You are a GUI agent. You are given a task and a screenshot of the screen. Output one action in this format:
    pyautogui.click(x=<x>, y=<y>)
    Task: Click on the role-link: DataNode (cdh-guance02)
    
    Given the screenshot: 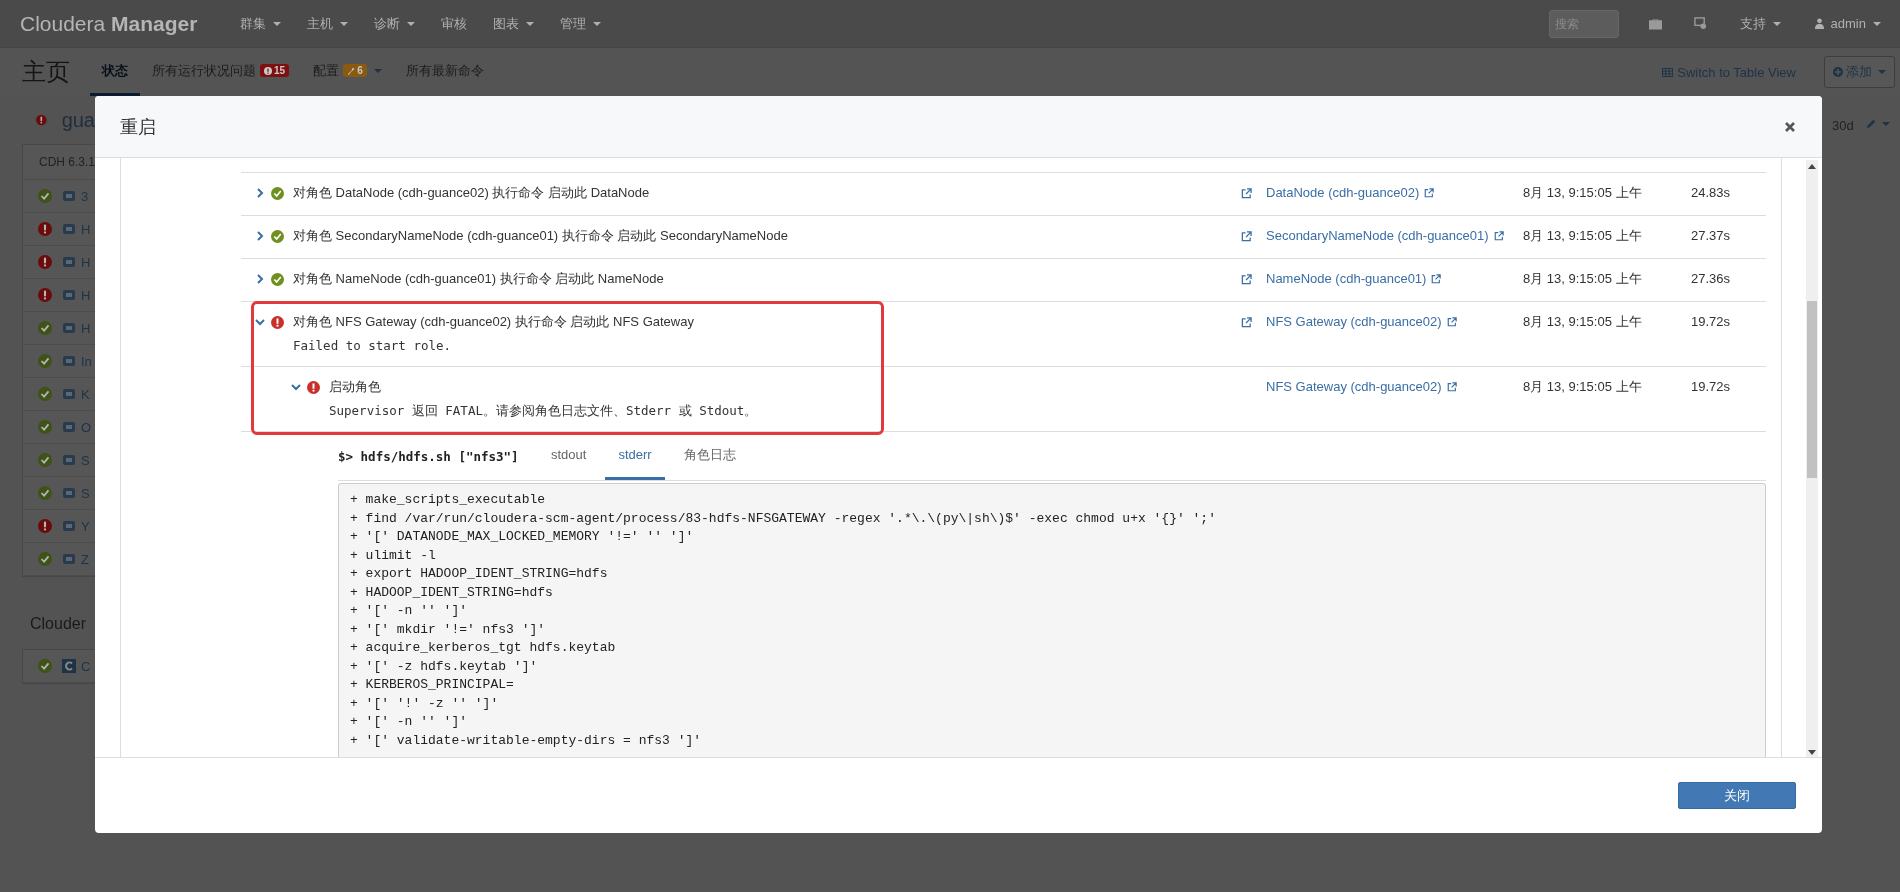 What is the action you would take?
    pyautogui.click(x=1350, y=193)
    